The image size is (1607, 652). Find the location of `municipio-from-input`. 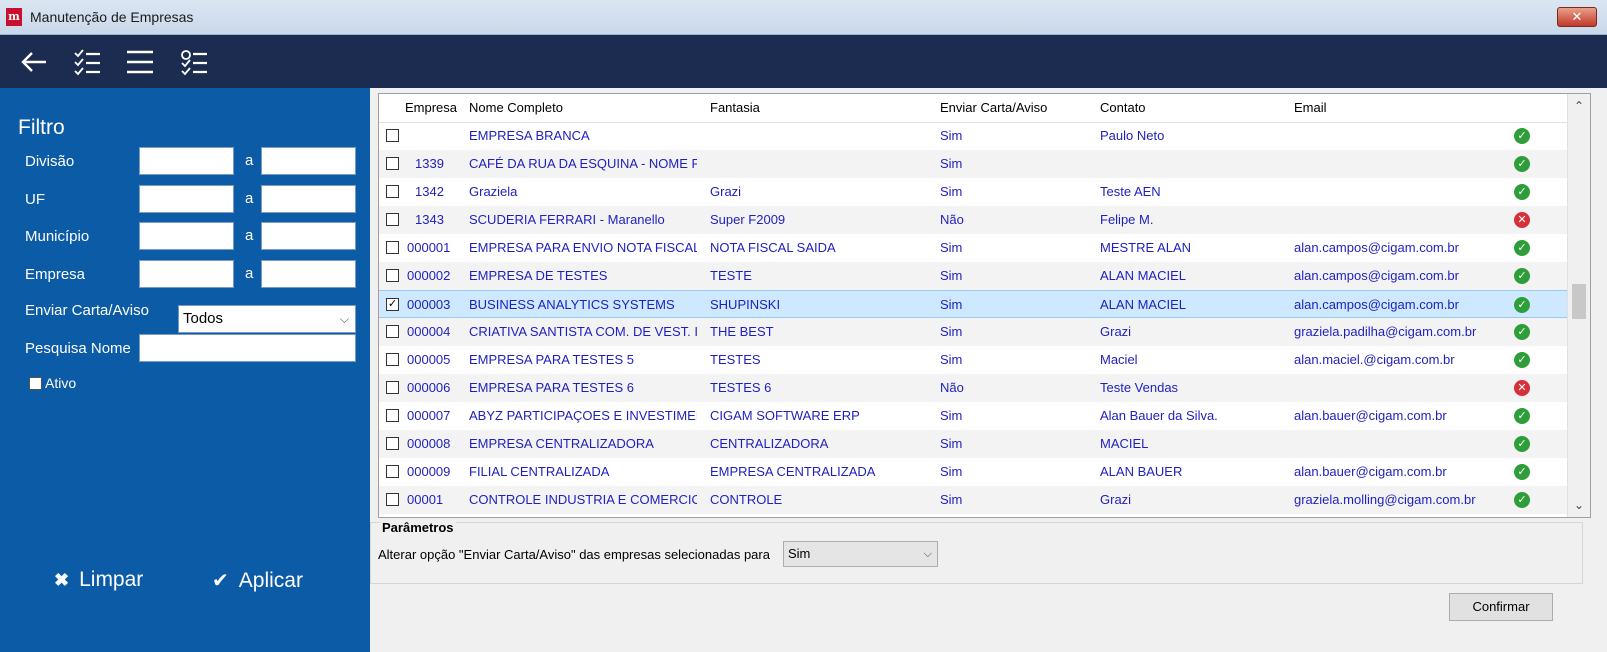

municipio-from-input is located at coordinates (186, 236).